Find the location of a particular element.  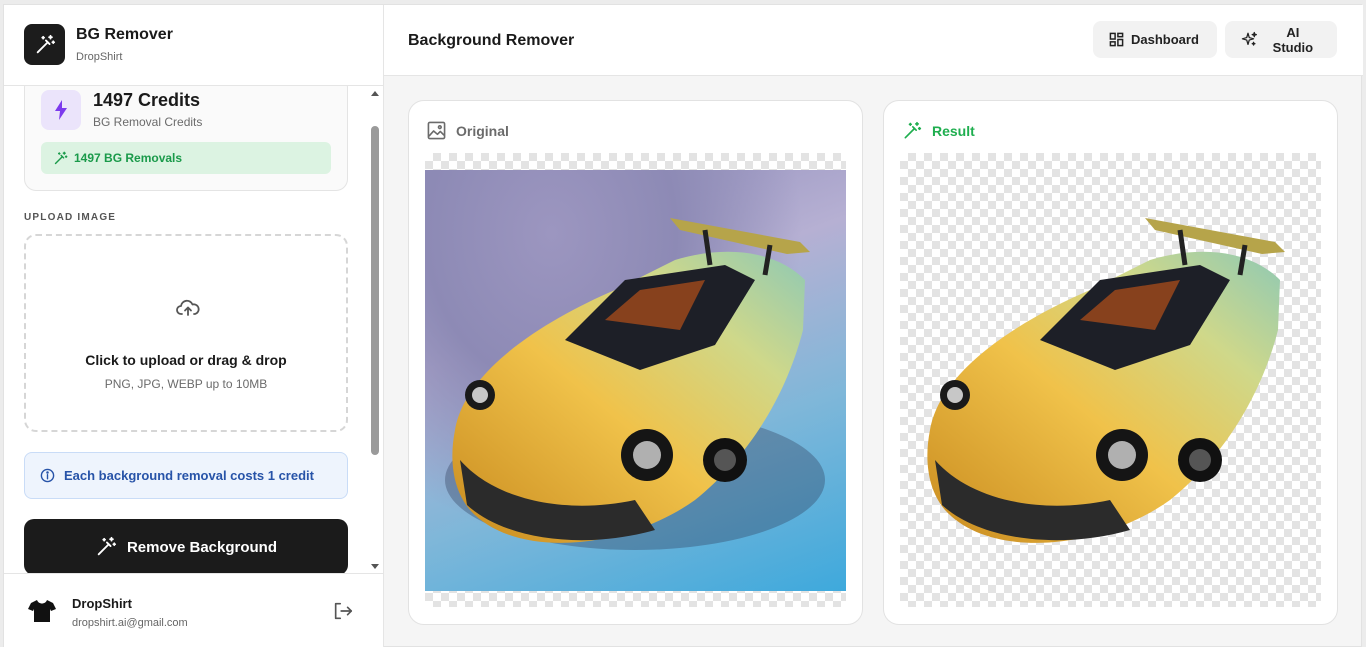

user-name: DropShirt is located at coordinates (102, 603).